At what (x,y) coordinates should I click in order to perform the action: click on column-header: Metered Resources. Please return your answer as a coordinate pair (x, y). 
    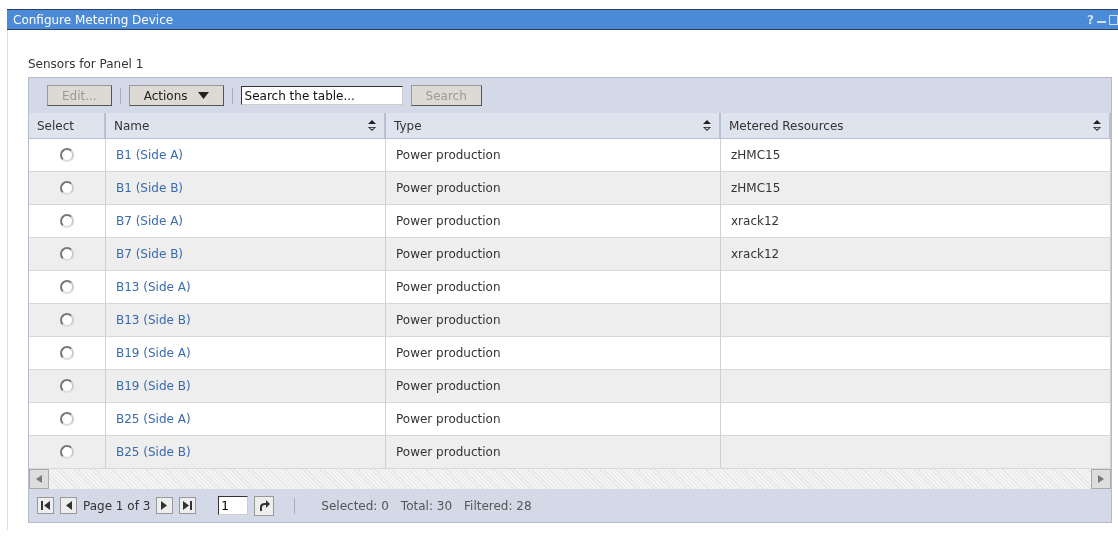
    Looking at the image, I should click on (916, 126).